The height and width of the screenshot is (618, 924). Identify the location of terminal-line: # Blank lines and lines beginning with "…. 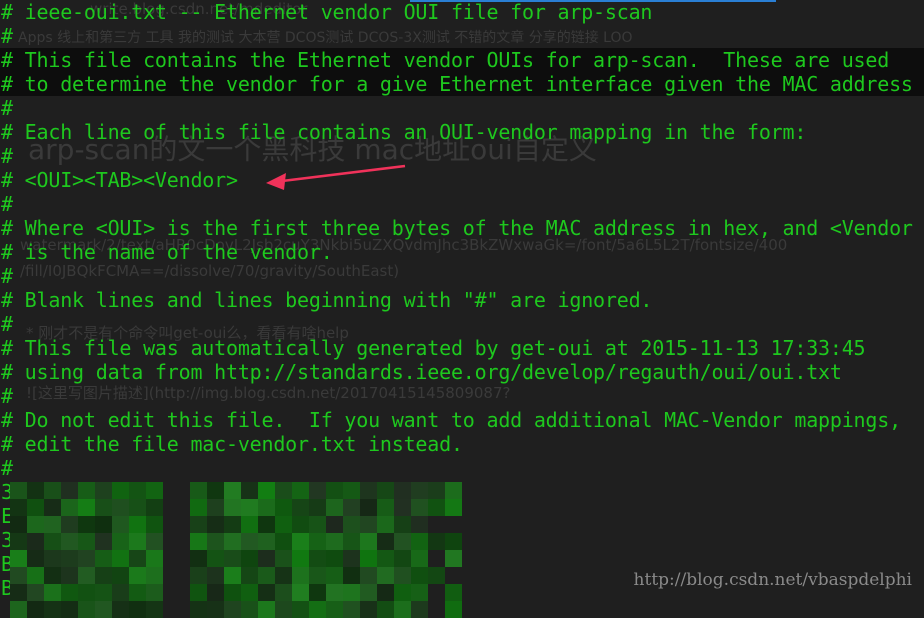
(327, 300).